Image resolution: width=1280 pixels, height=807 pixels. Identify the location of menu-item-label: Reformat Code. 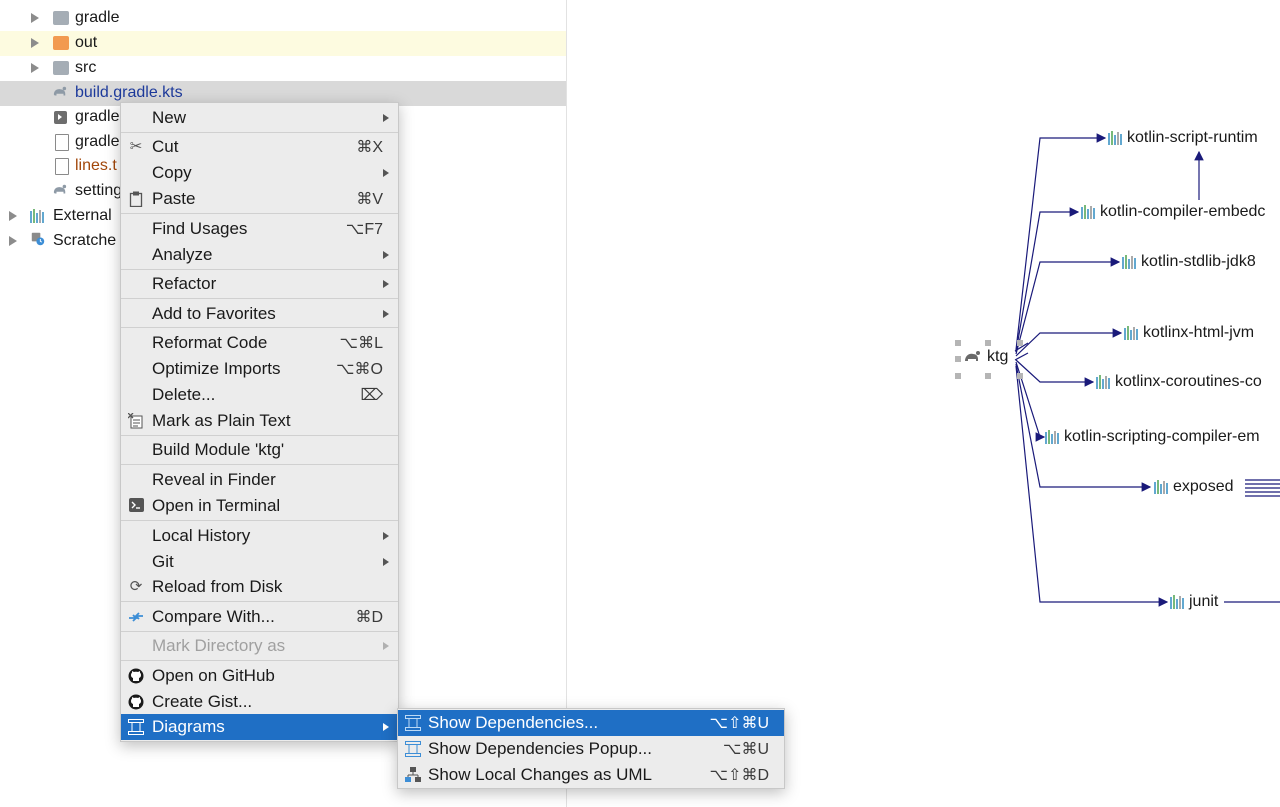
(210, 342).